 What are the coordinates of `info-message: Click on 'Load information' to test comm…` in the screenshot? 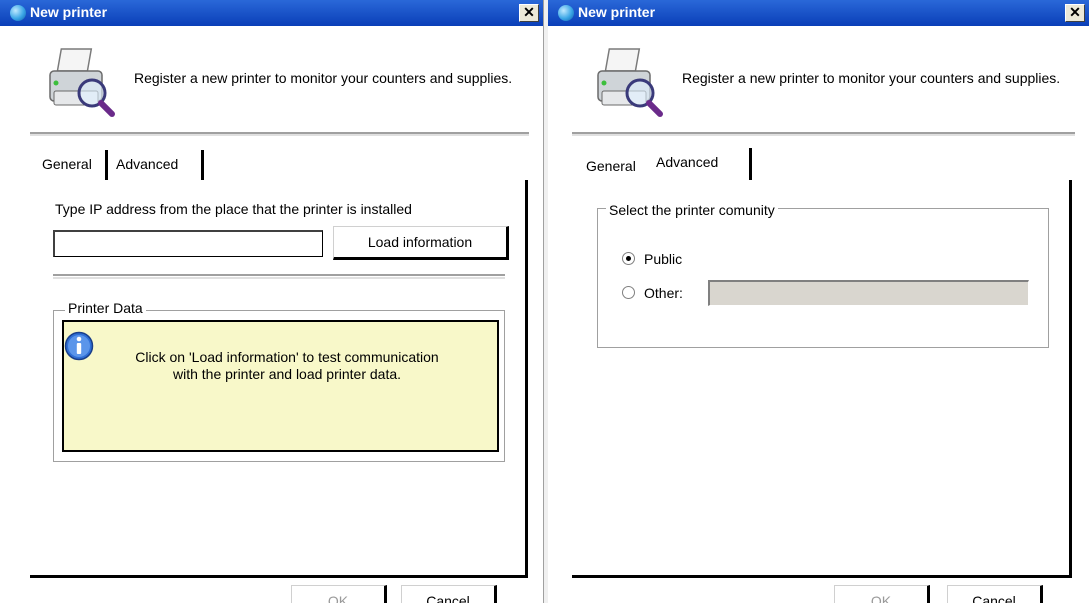 It's located at (287, 365).